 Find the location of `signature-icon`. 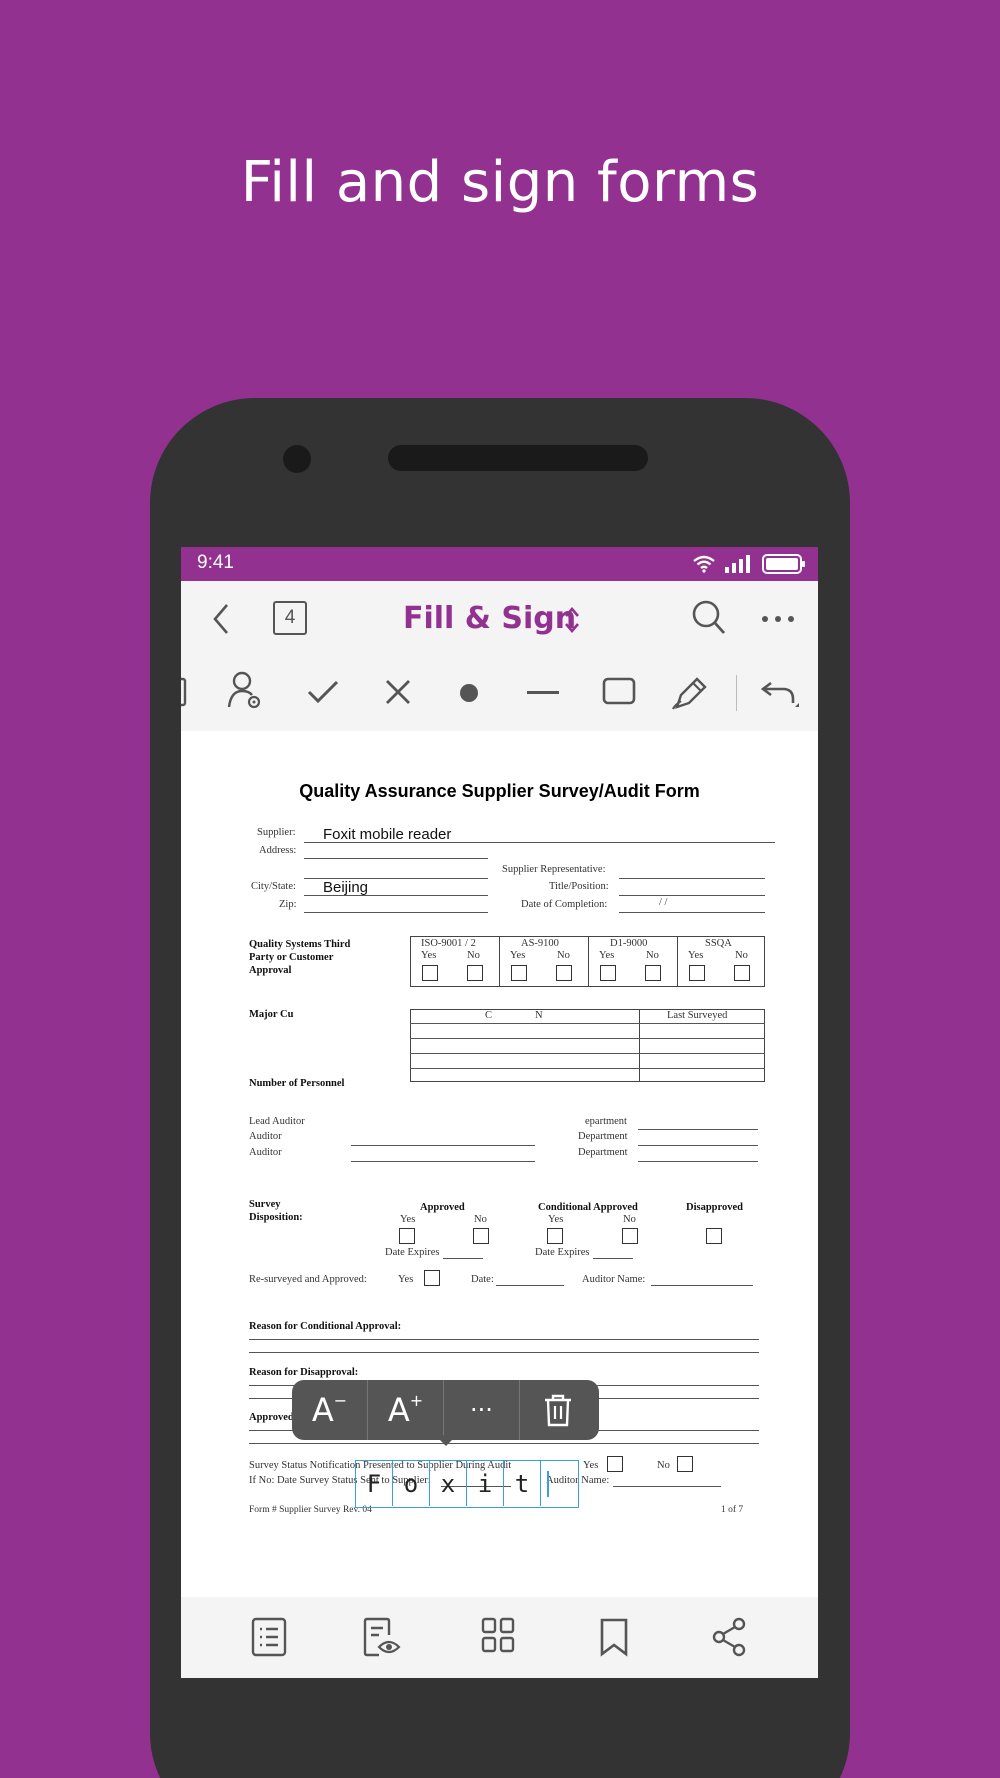

signature-icon is located at coordinates (692, 692).